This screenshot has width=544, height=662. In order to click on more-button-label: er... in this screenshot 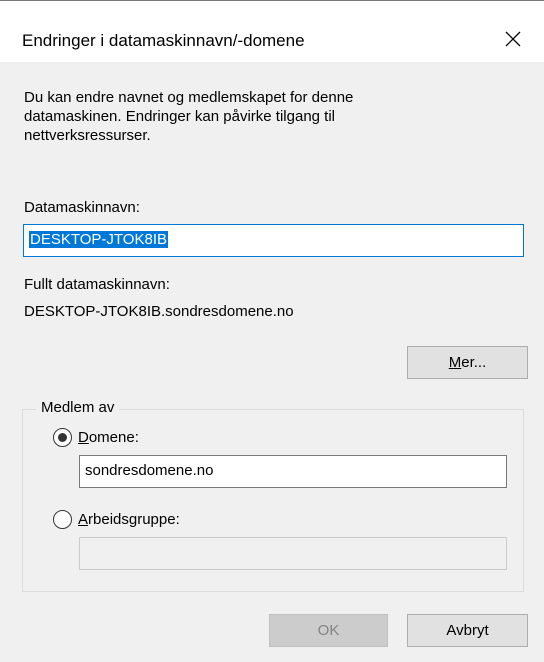, I will do `click(474, 362)`.